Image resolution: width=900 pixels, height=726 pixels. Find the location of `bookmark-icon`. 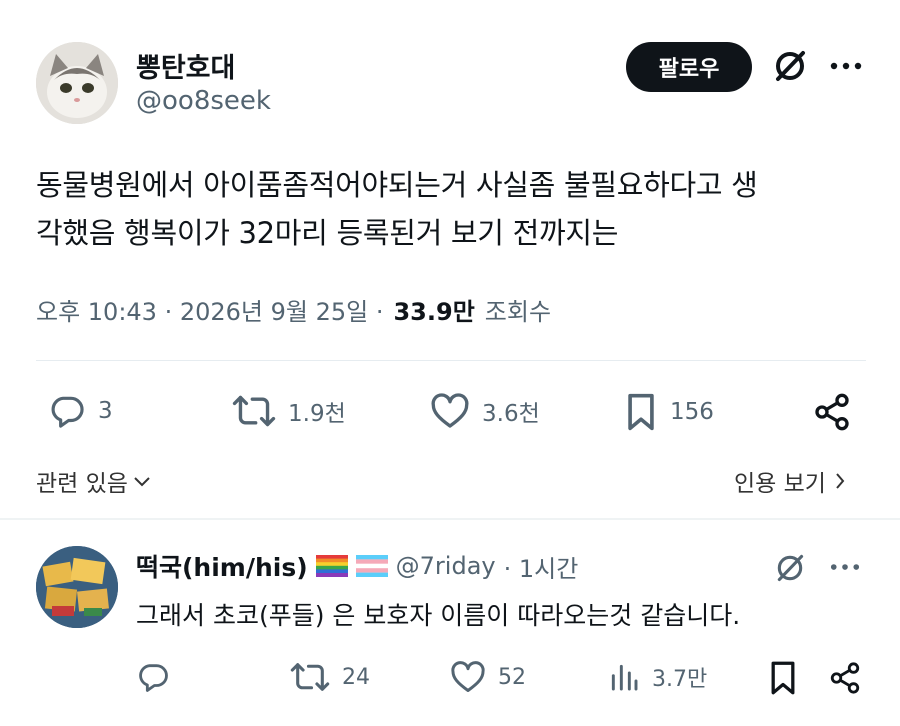

bookmark-icon is located at coordinates (641, 412).